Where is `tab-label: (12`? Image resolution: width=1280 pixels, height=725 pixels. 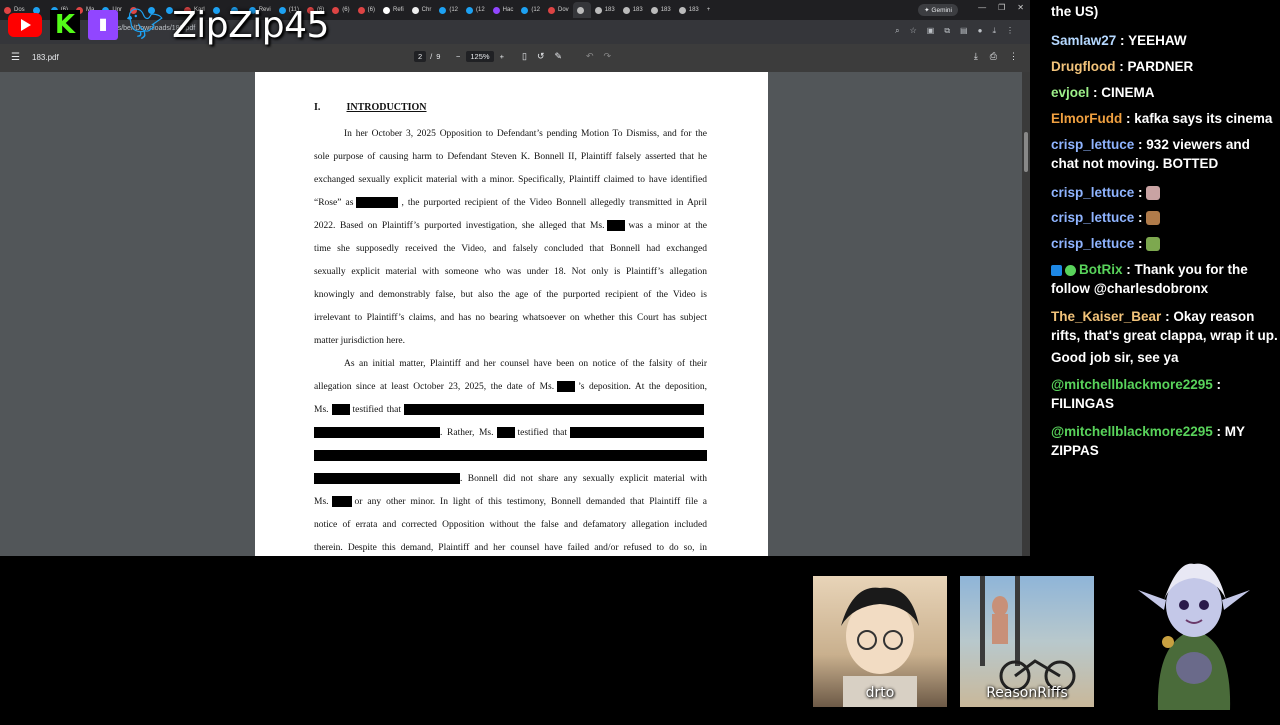 tab-label: (12 is located at coordinates (480, 10).